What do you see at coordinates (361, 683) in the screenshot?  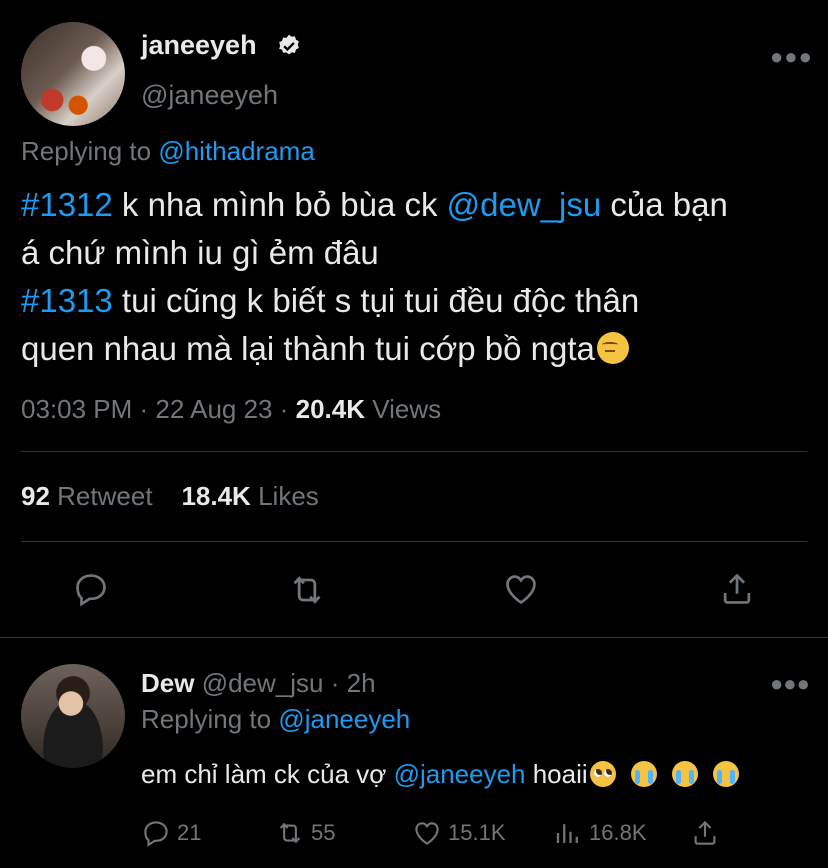 I see `reply-age: 2h` at bounding box center [361, 683].